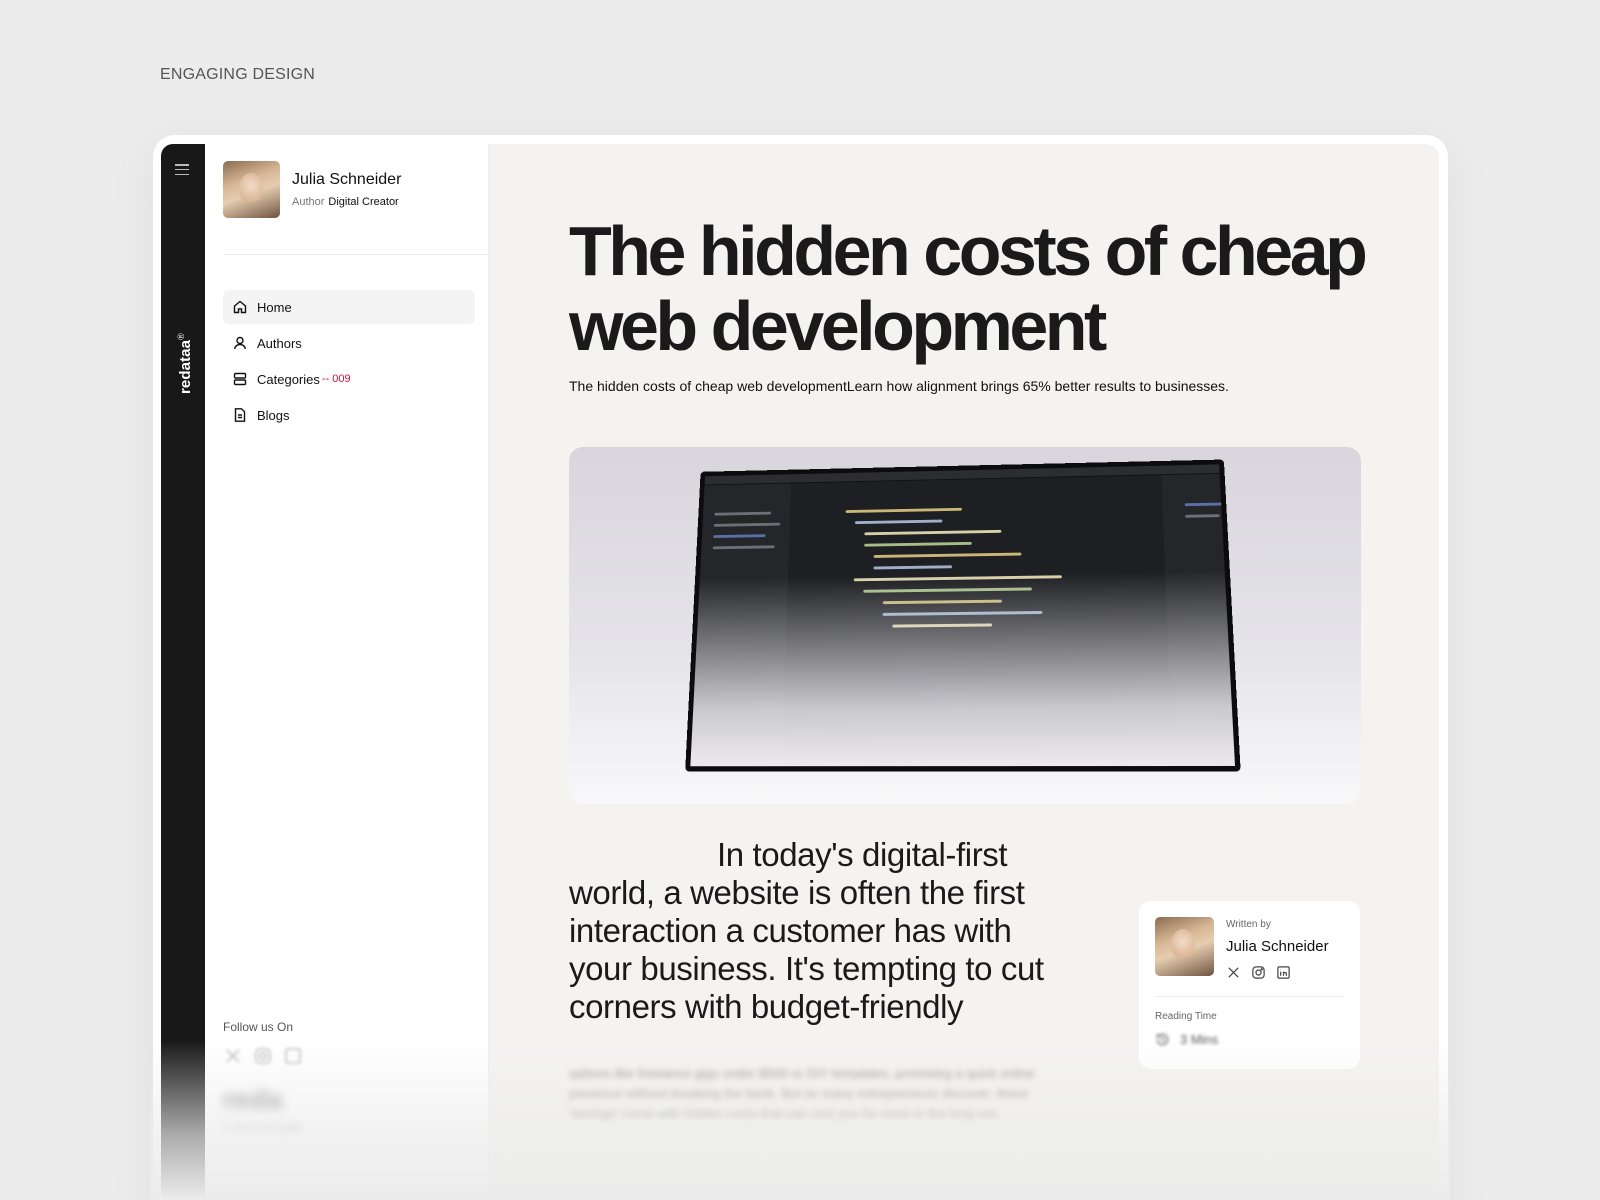 The height and width of the screenshot is (1200, 1600). I want to click on reading-time-value: 3 Mins, so click(1199, 1039).